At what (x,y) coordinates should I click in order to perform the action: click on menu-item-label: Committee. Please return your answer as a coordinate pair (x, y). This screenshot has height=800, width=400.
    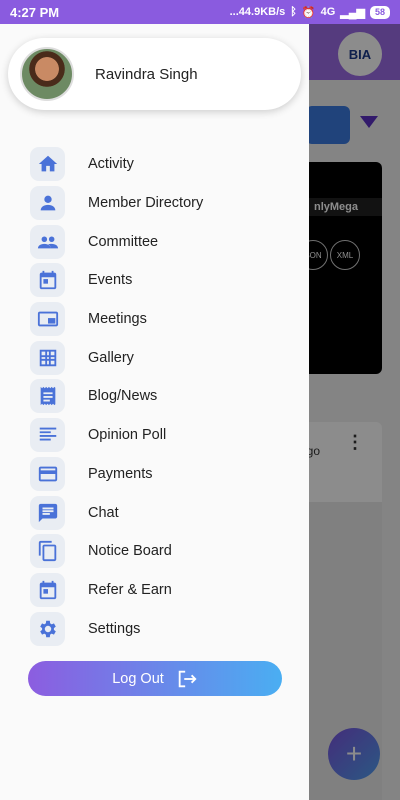
    Looking at the image, I should click on (123, 241).